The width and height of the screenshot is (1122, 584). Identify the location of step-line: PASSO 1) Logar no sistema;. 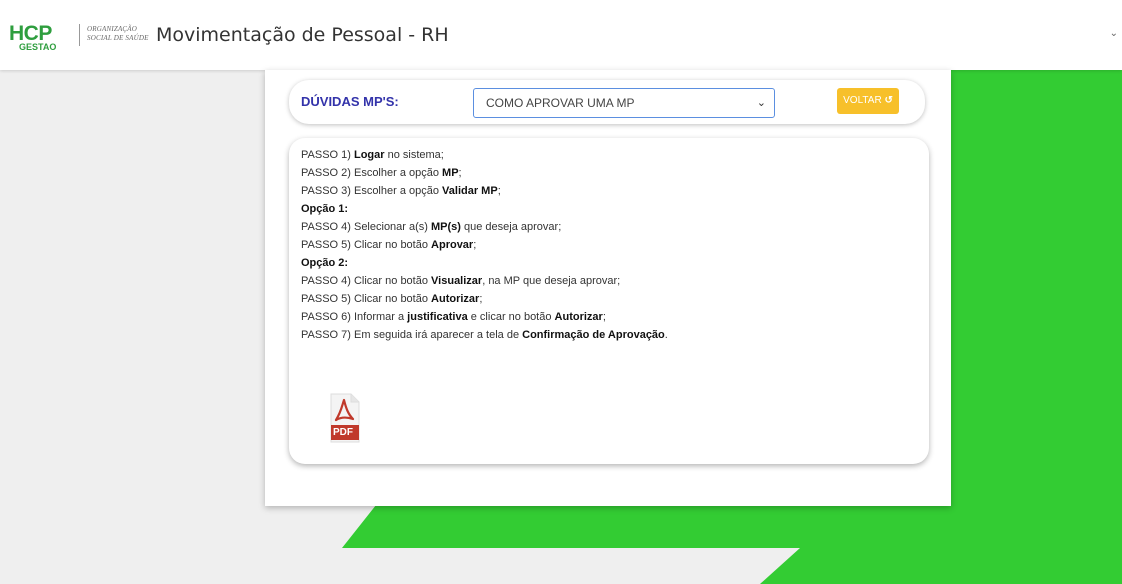
(484, 155).